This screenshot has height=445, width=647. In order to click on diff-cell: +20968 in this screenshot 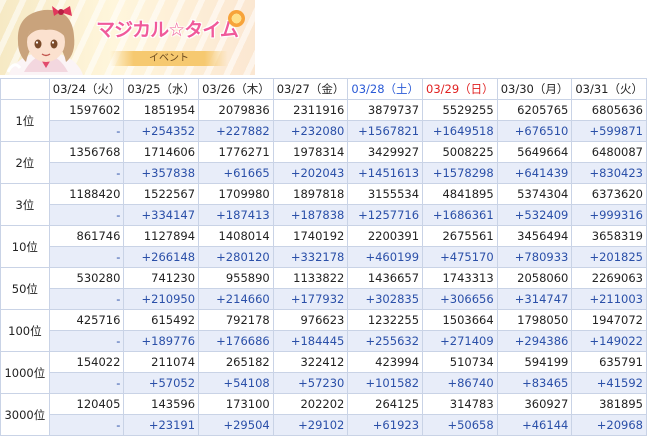, I will do `click(609, 425)`.